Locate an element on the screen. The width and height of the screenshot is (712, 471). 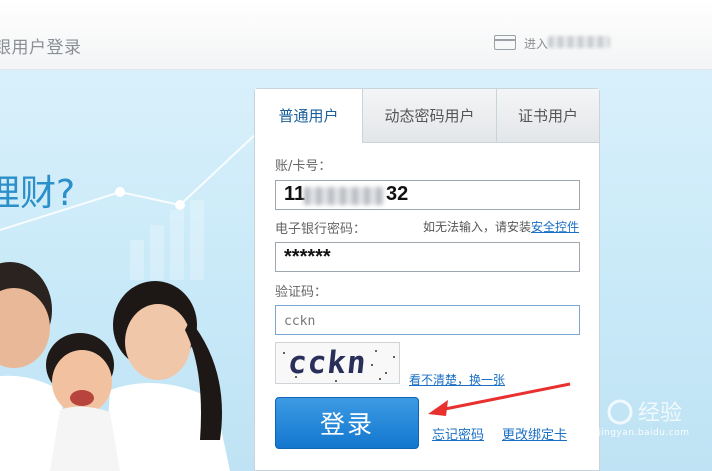
password-hint-text: 如无法输入，请安装 is located at coordinates (477, 227).